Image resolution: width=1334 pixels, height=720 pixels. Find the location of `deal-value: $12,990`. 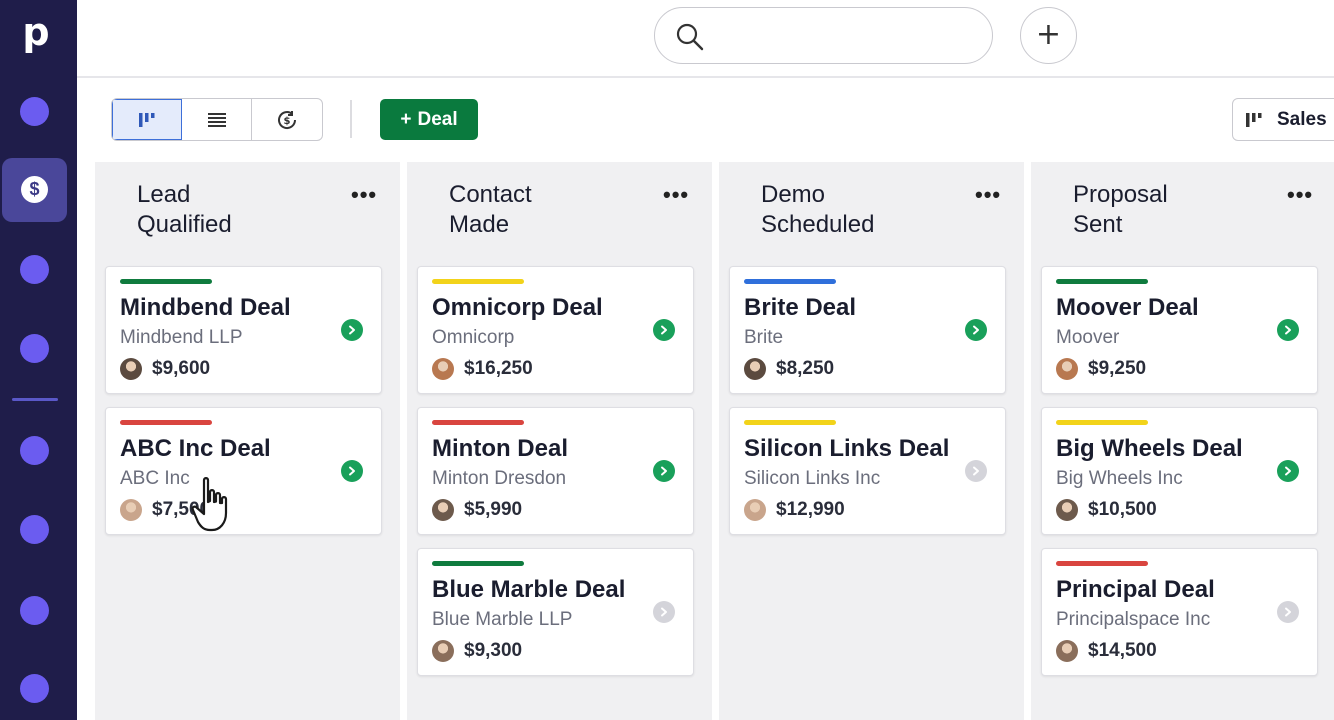

deal-value: $12,990 is located at coordinates (810, 509).